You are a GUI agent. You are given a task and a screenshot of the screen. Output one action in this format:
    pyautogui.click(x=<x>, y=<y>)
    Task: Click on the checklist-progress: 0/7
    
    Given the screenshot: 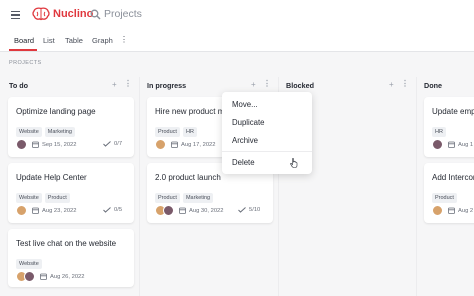 What is the action you would take?
    pyautogui.click(x=112, y=144)
    